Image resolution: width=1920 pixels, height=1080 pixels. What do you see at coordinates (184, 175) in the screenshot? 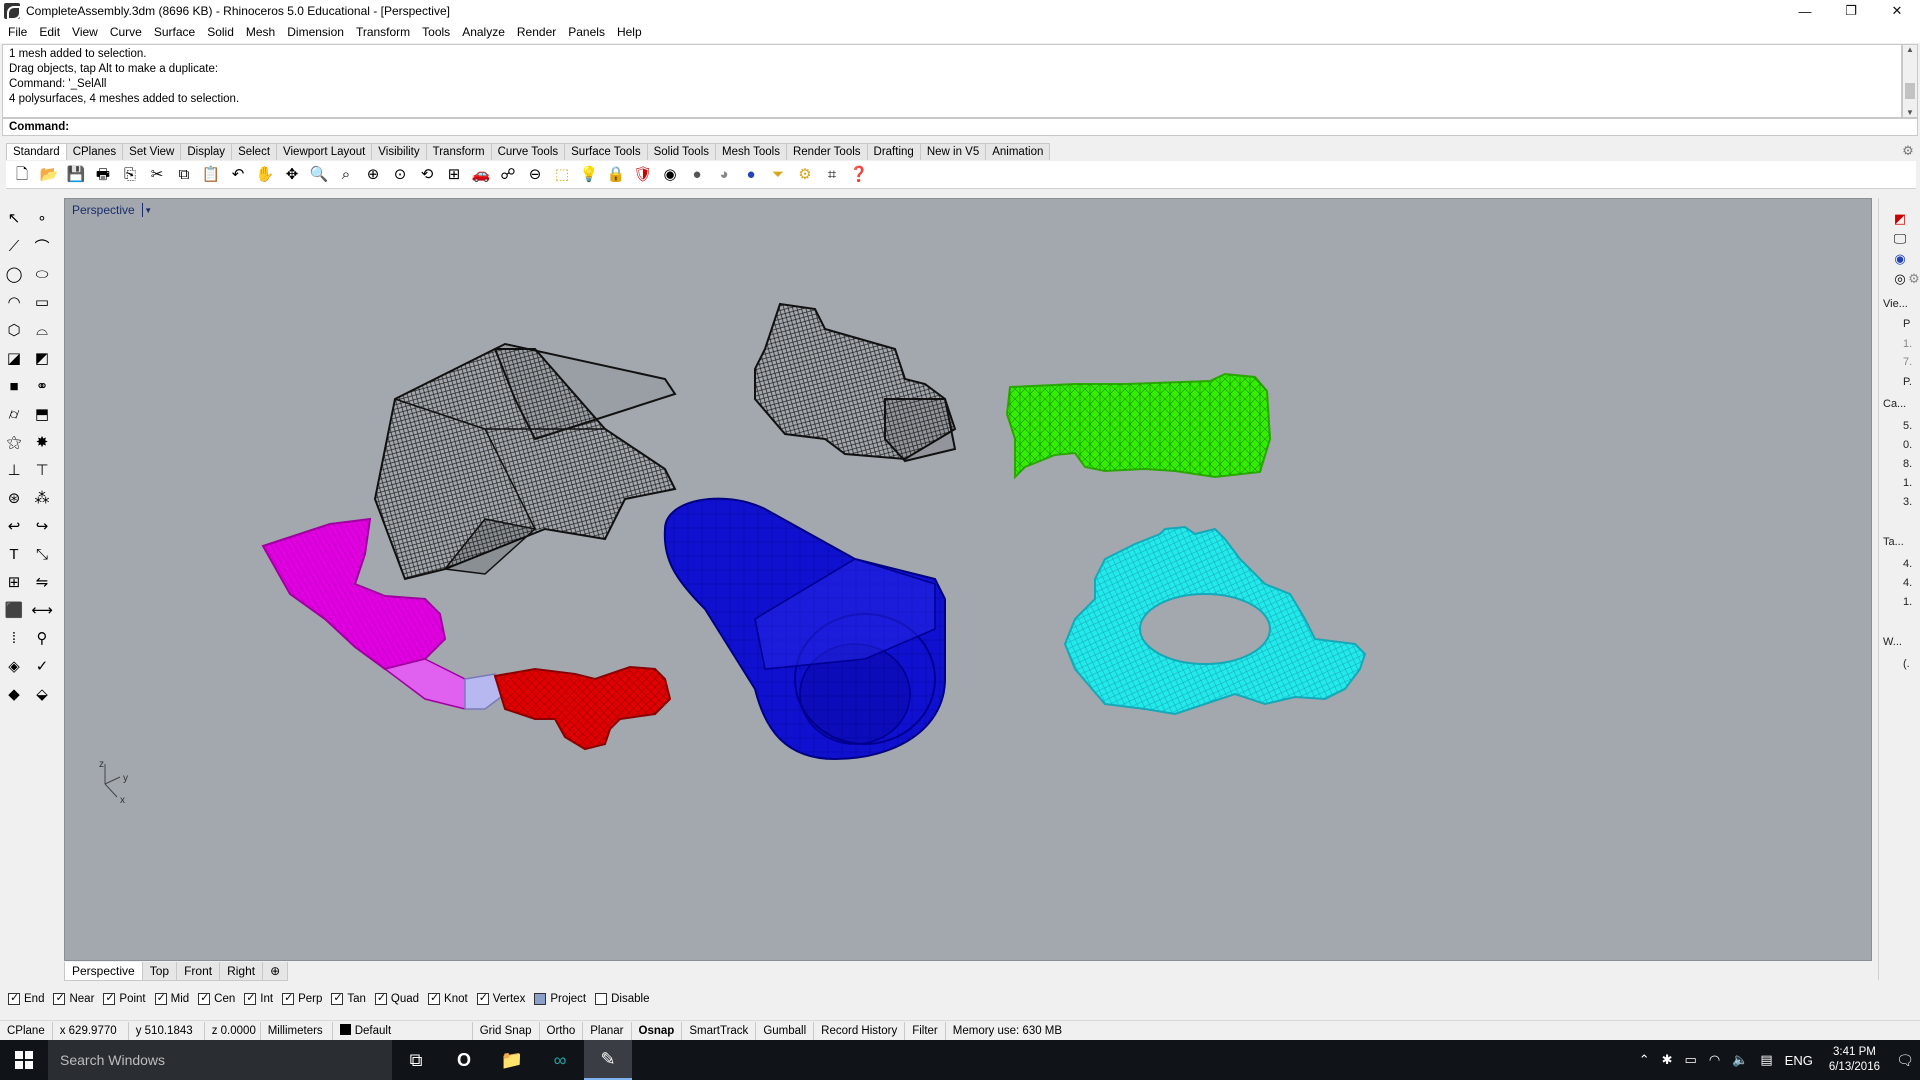
I see `copy-icon: ⧉` at bounding box center [184, 175].